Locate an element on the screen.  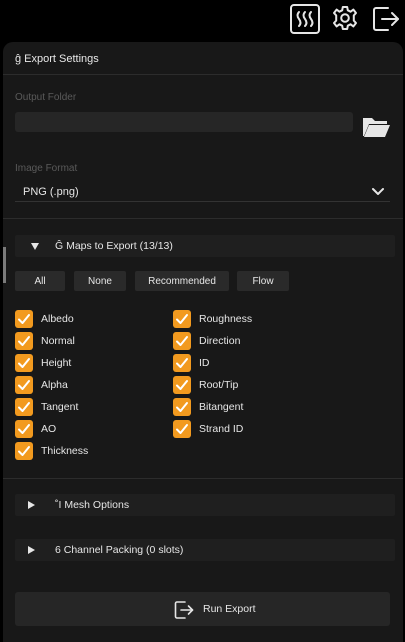
title-divider is located at coordinates (203, 74).